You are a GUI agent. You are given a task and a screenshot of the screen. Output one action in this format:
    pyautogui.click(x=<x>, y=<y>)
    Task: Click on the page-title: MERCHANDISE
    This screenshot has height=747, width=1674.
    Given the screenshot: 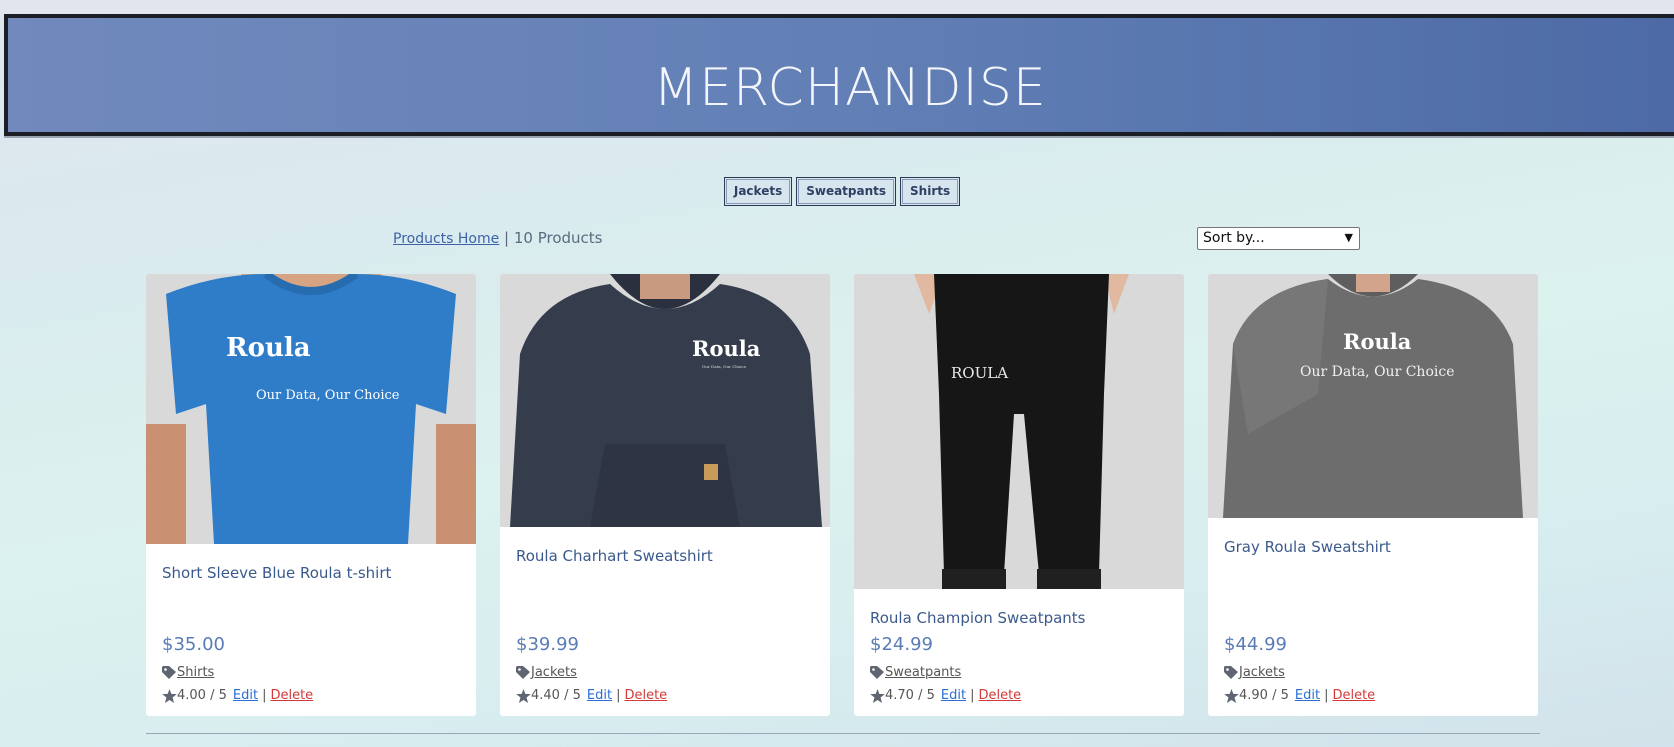 What is the action you would take?
    pyautogui.click(x=850, y=88)
    